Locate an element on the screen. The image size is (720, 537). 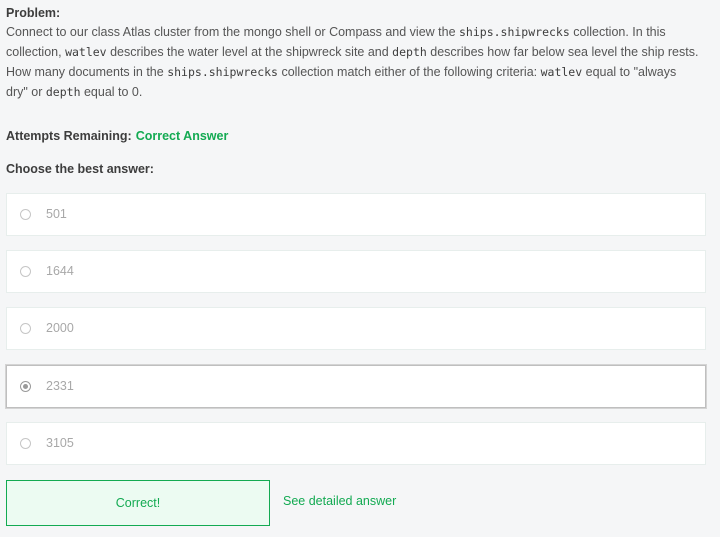
answer-option-label: 3105 is located at coordinates (60, 443).